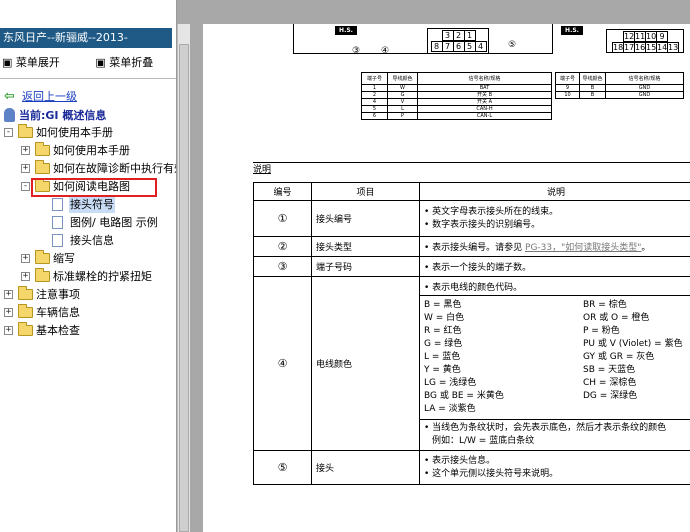  What do you see at coordinates (58, 330) in the screenshot?
I see `tree-item-label: 基本检查` at bounding box center [58, 330].